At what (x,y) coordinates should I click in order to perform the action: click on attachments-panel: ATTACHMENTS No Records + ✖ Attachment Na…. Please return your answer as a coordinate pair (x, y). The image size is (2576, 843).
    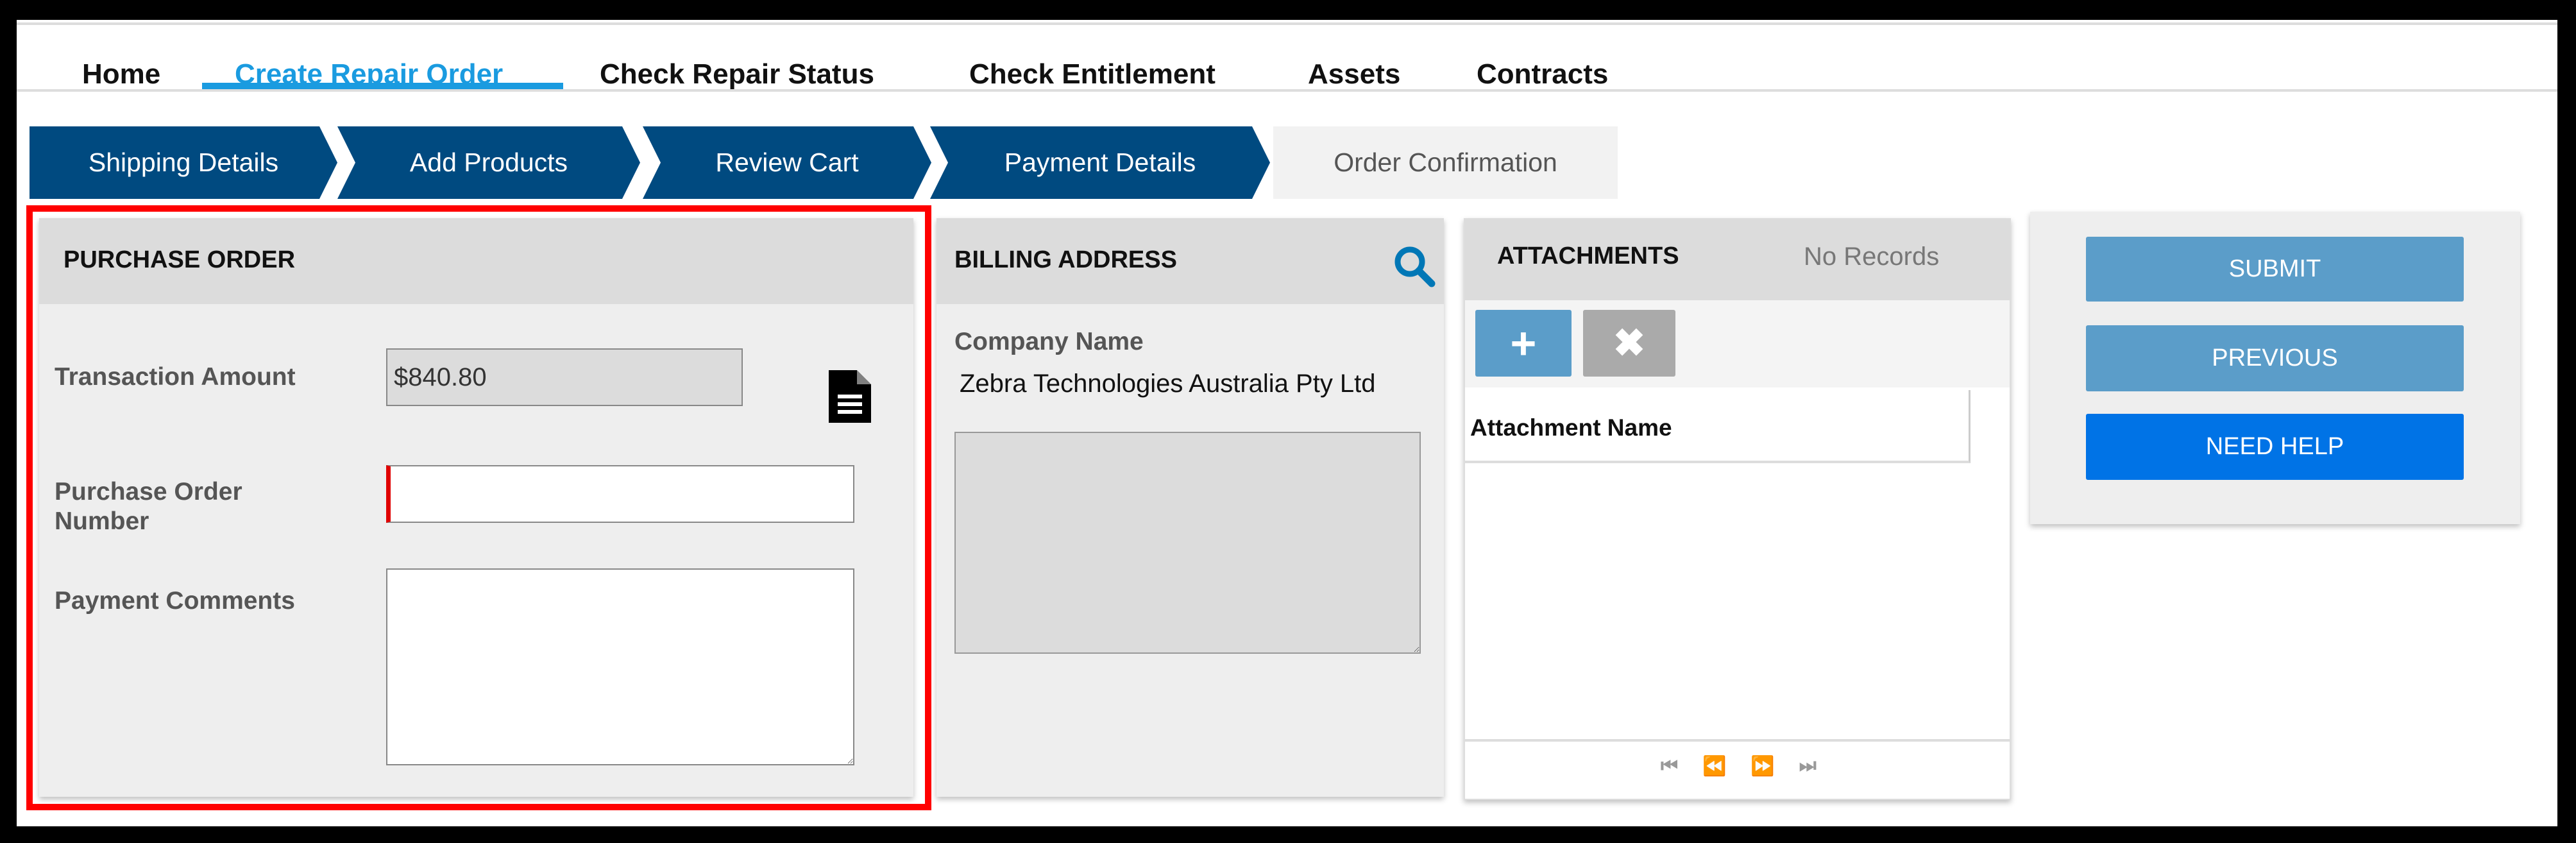
    Looking at the image, I should click on (1737, 509).